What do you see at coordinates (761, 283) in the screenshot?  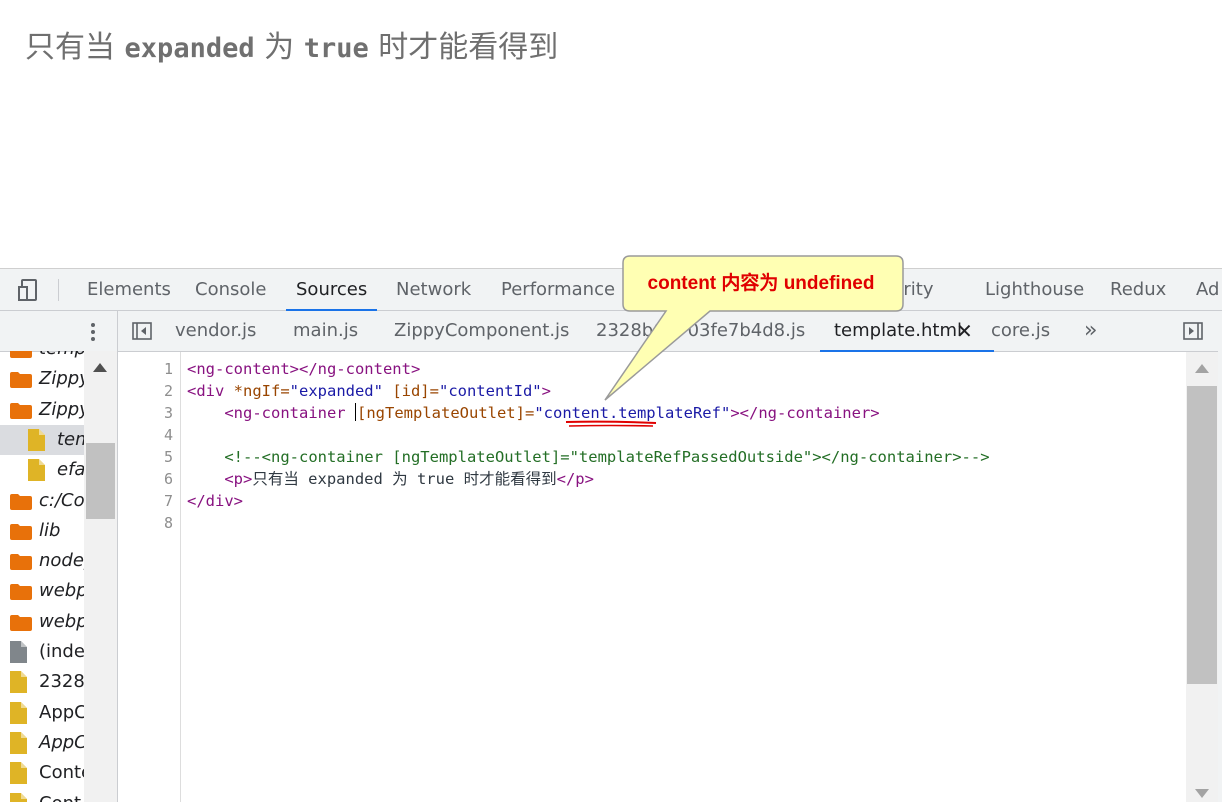 I see `callout-text: content 内容为 undefined` at bounding box center [761, 283].